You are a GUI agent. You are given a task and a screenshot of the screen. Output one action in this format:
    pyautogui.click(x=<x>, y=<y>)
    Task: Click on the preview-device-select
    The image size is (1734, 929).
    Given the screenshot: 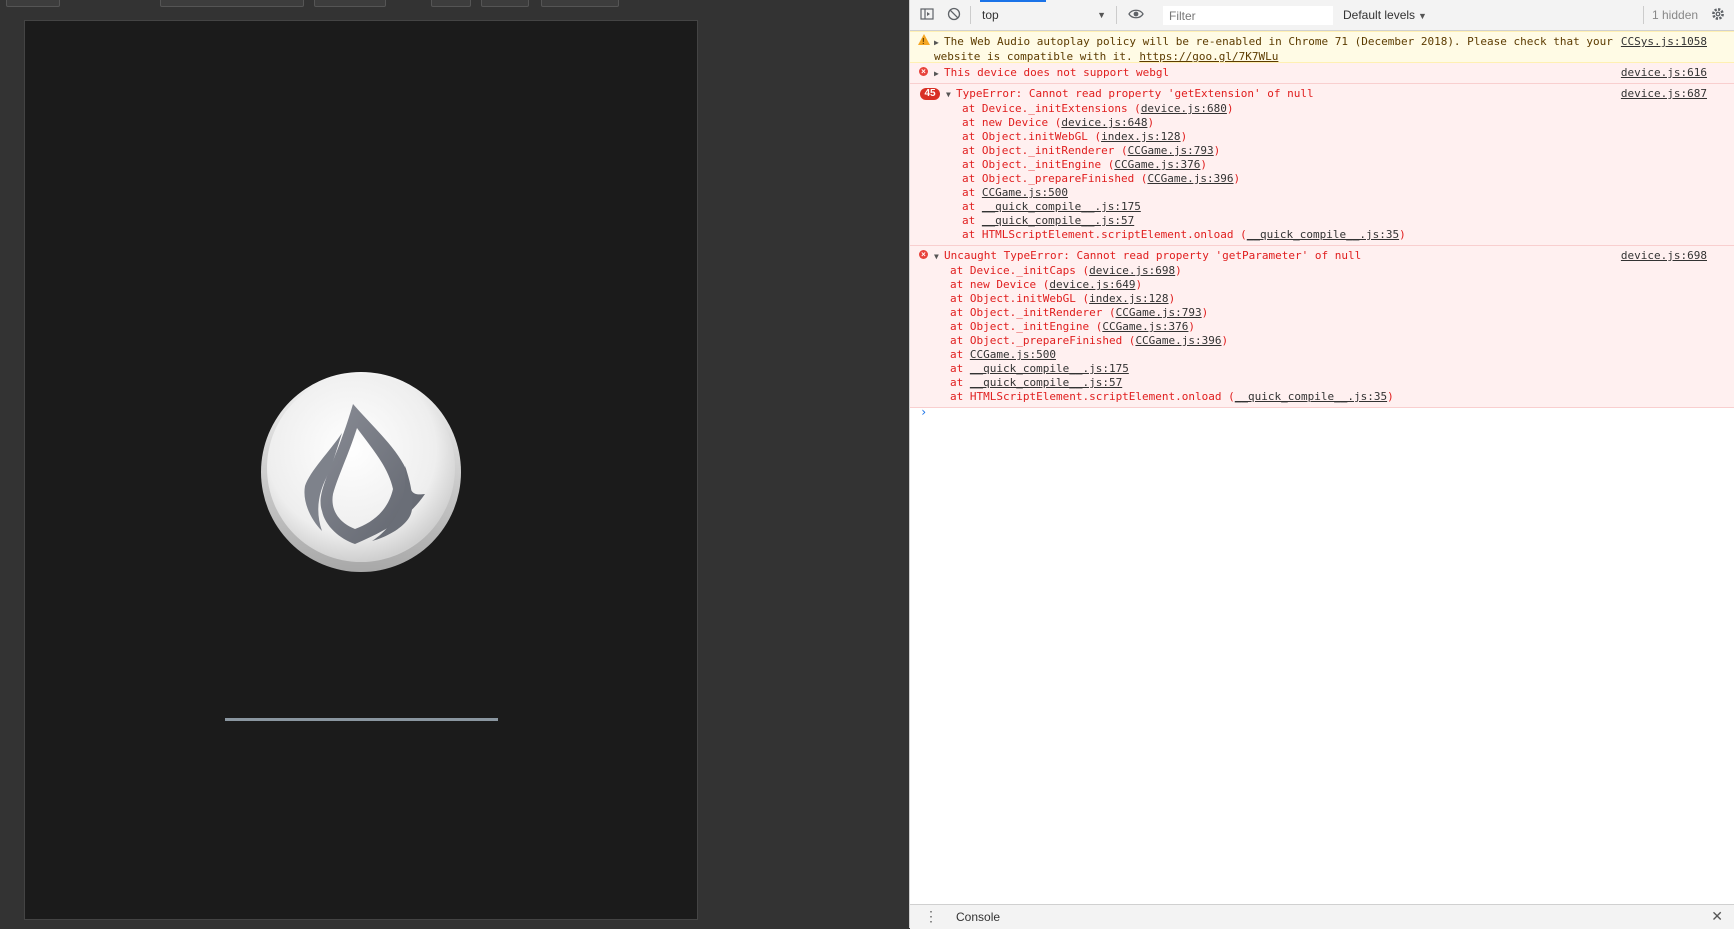 What is the action you would take?
    pyautogui.click(x=232, y=3)
    